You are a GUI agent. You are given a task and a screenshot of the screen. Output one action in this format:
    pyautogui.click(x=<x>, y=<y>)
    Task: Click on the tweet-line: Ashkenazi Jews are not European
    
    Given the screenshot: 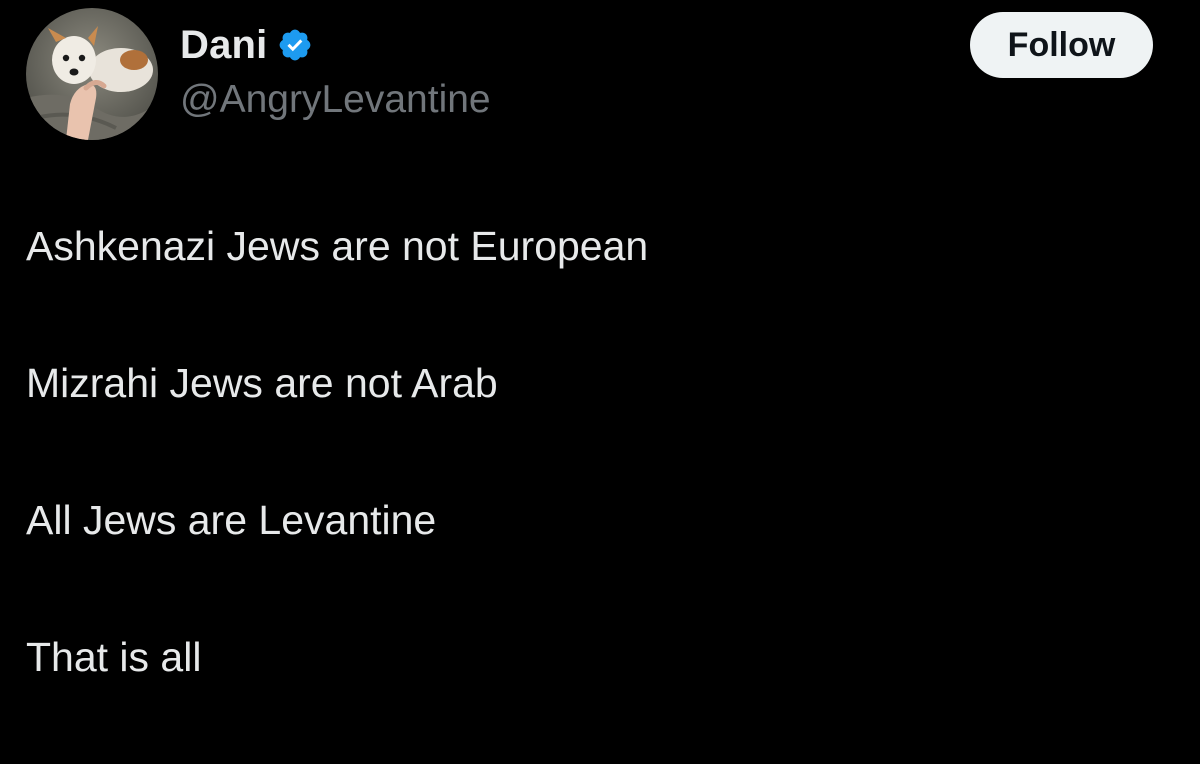 What is the action you would take?
    pyautogui.click(x=337, y=246)
    